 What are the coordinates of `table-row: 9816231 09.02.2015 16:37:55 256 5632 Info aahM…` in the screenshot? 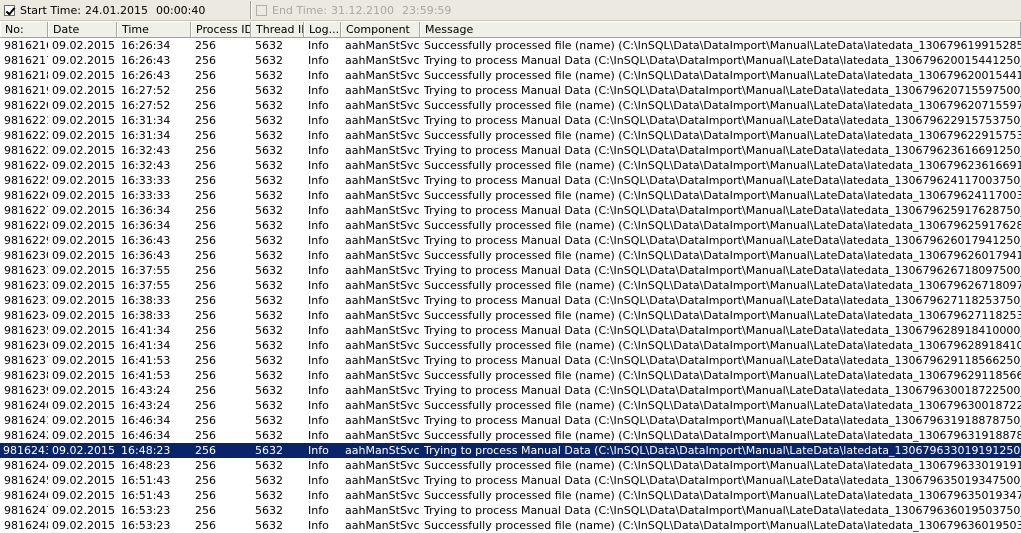 It's located at (510, 270).